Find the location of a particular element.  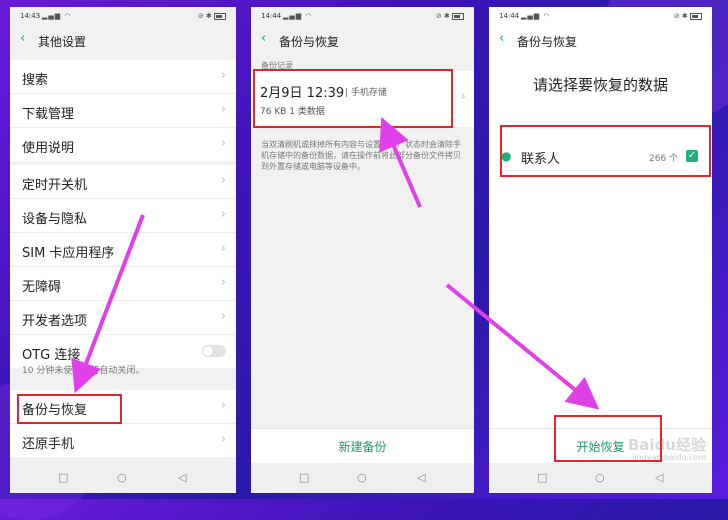

status-time: 14:43 is located at coordinates (30, 16).